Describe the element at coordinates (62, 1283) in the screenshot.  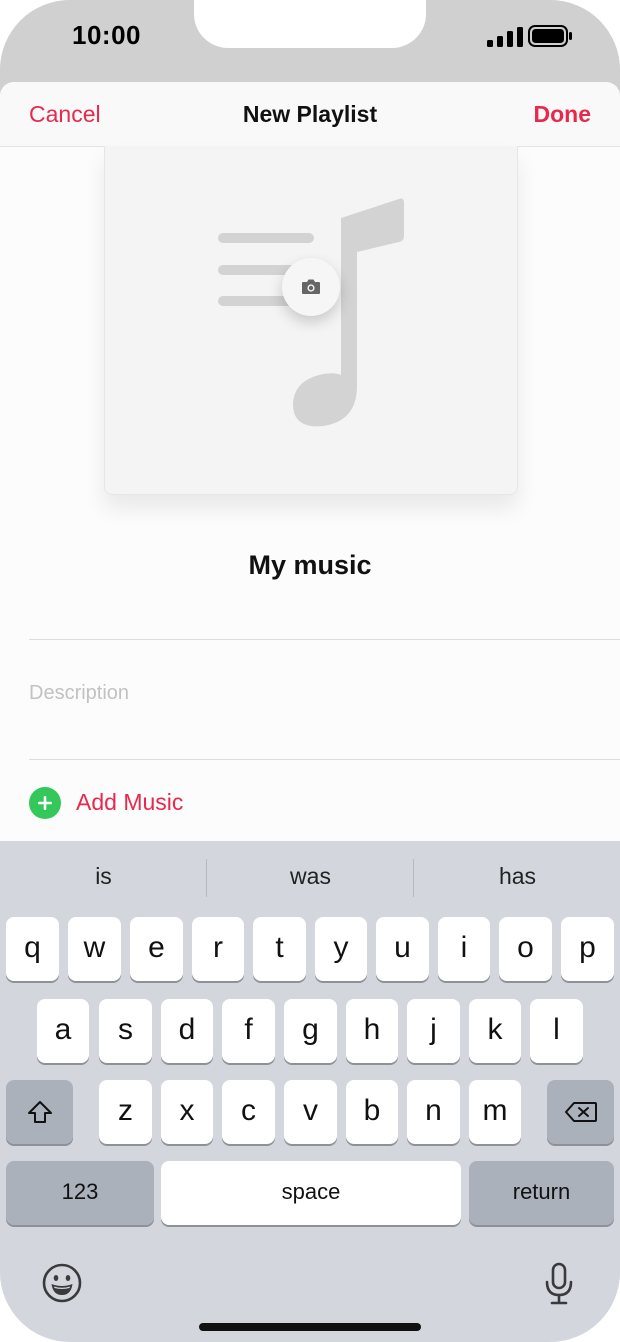
I see `emoji-icon` at that location.